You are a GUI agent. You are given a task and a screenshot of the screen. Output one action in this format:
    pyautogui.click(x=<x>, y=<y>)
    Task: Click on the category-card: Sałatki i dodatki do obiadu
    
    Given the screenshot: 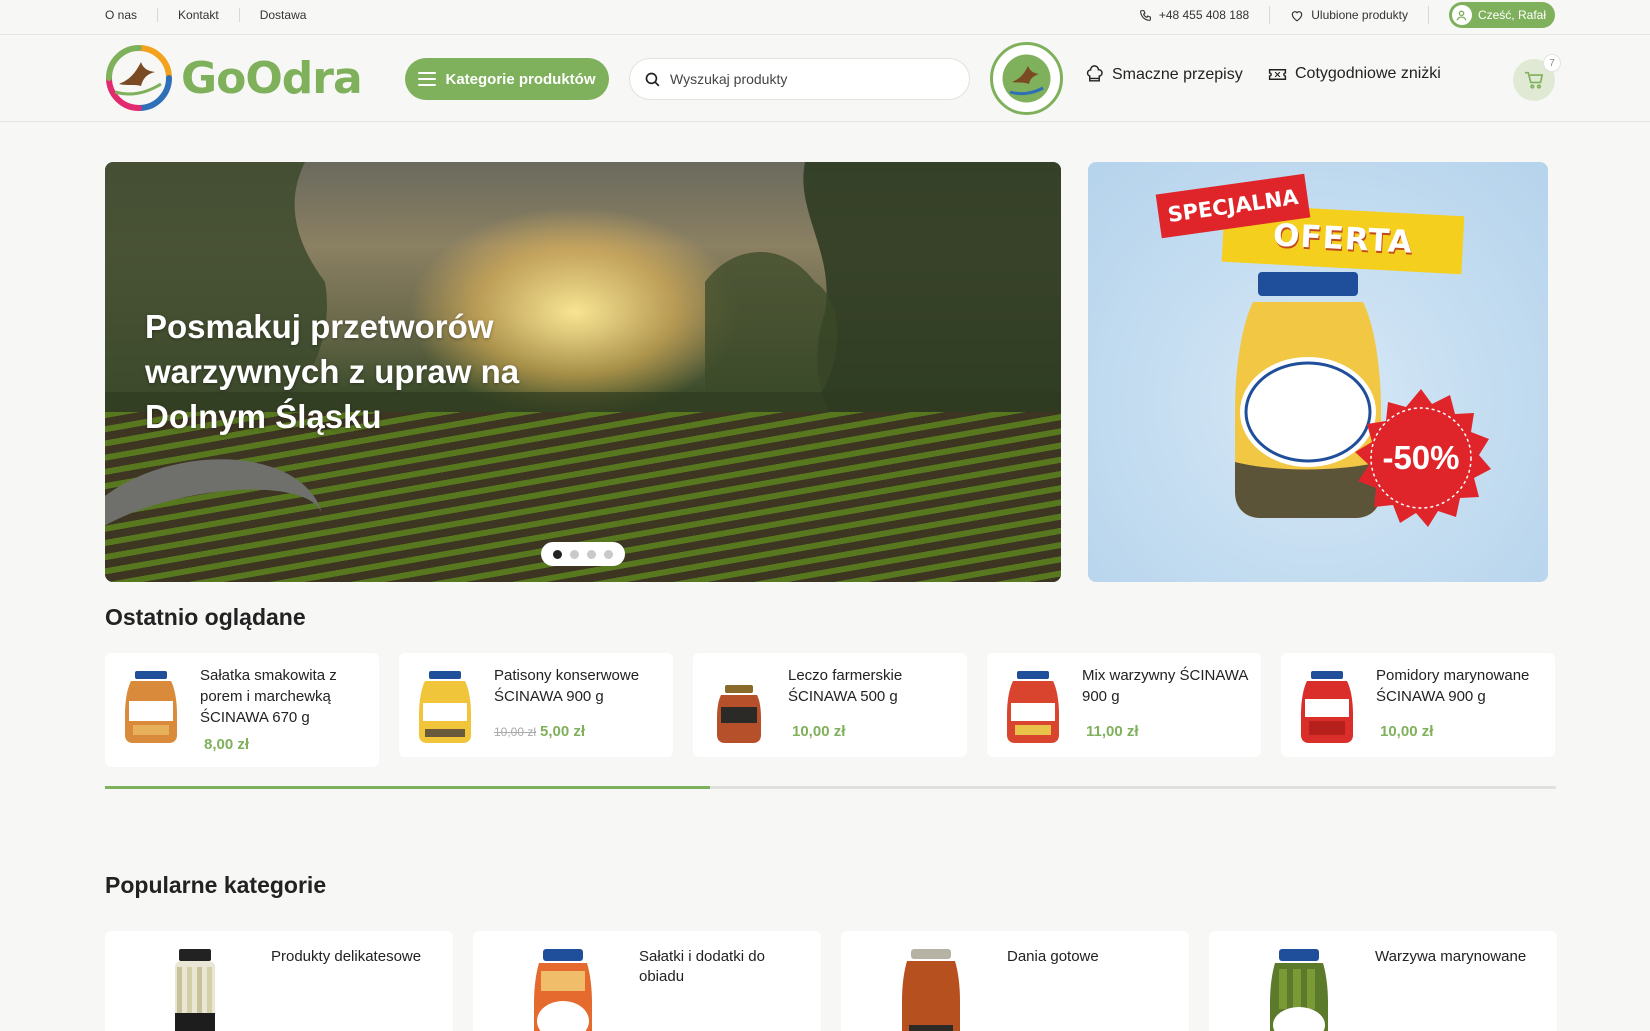 What is the action you would take?
    pyautogui.click(x=647, y=981)
    